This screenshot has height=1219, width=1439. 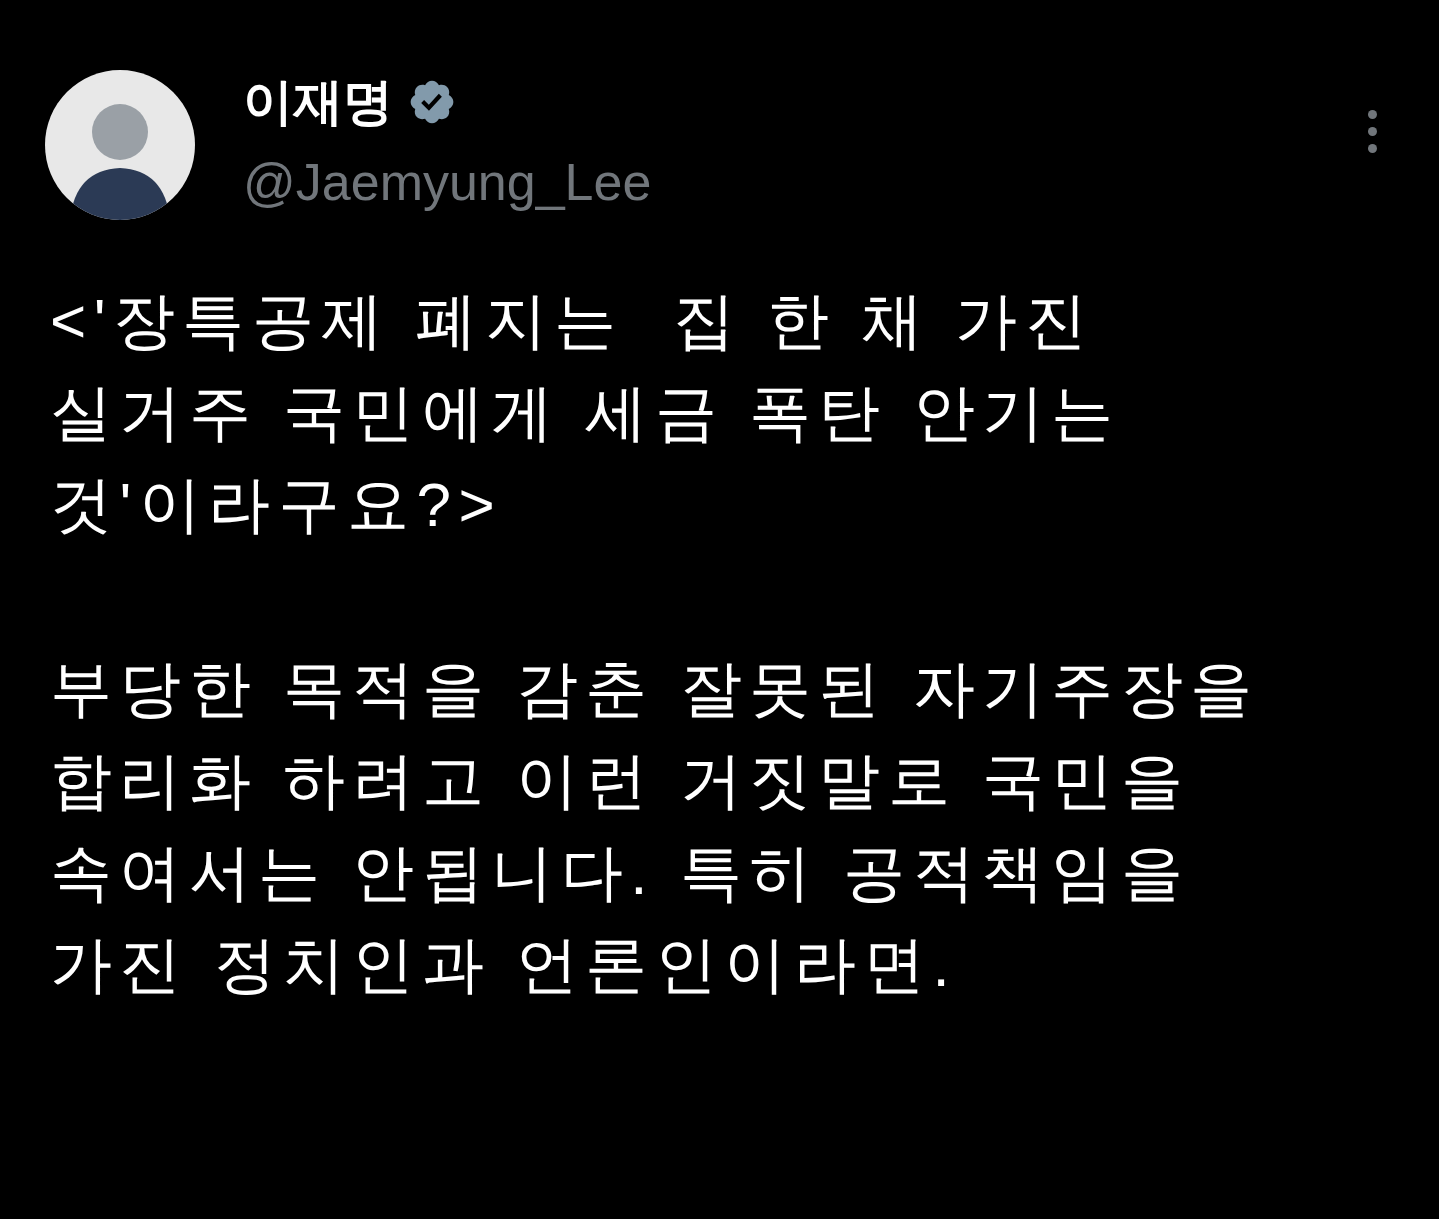 I want to click on author-name: 이재명, so click(x=318, y=102).